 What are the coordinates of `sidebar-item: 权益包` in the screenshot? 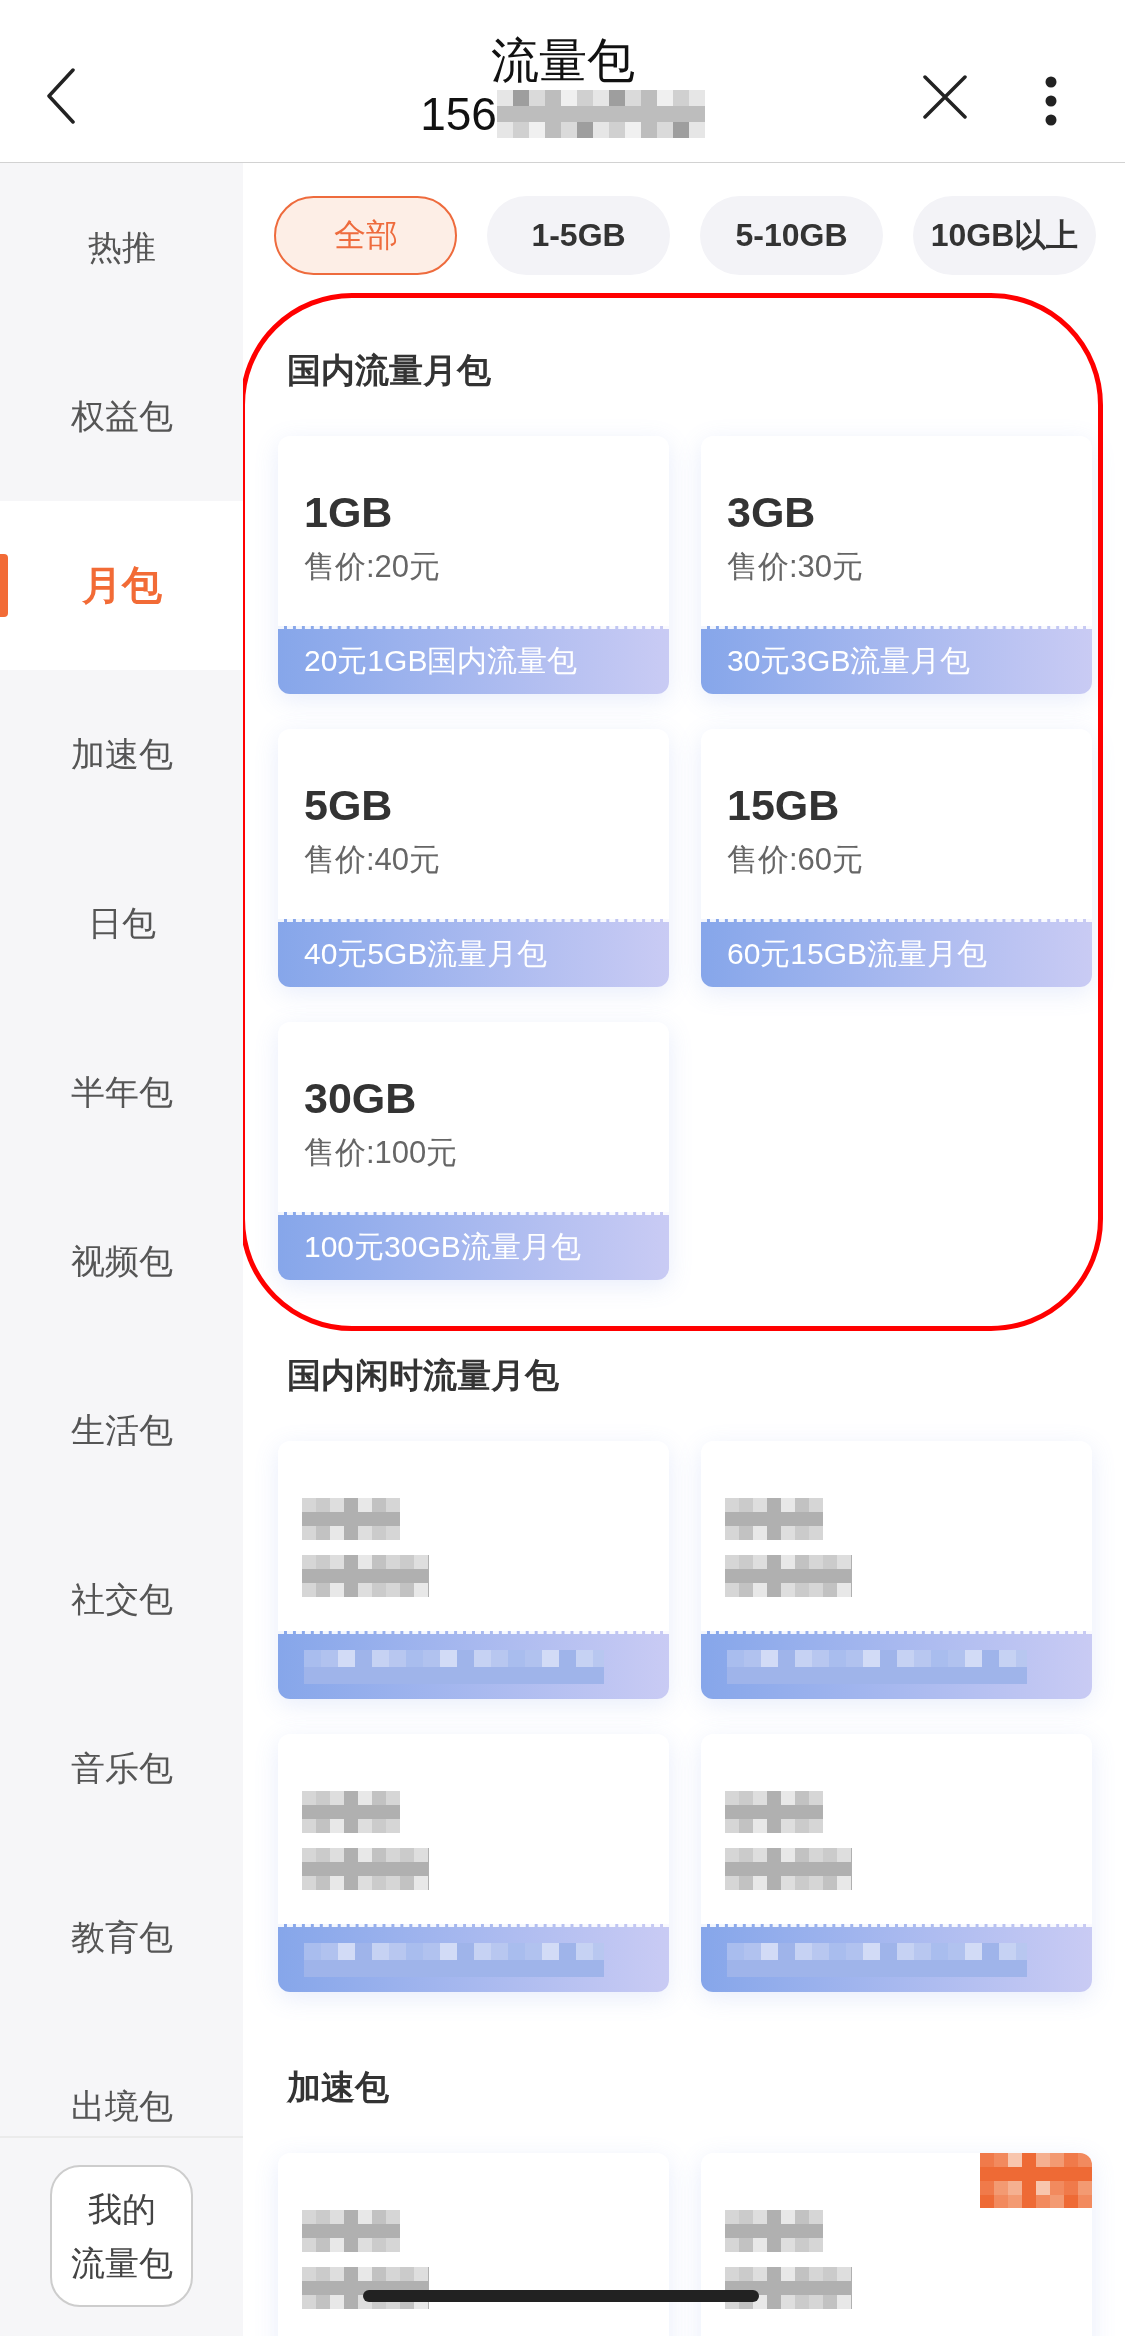 It's located at (121, 416).